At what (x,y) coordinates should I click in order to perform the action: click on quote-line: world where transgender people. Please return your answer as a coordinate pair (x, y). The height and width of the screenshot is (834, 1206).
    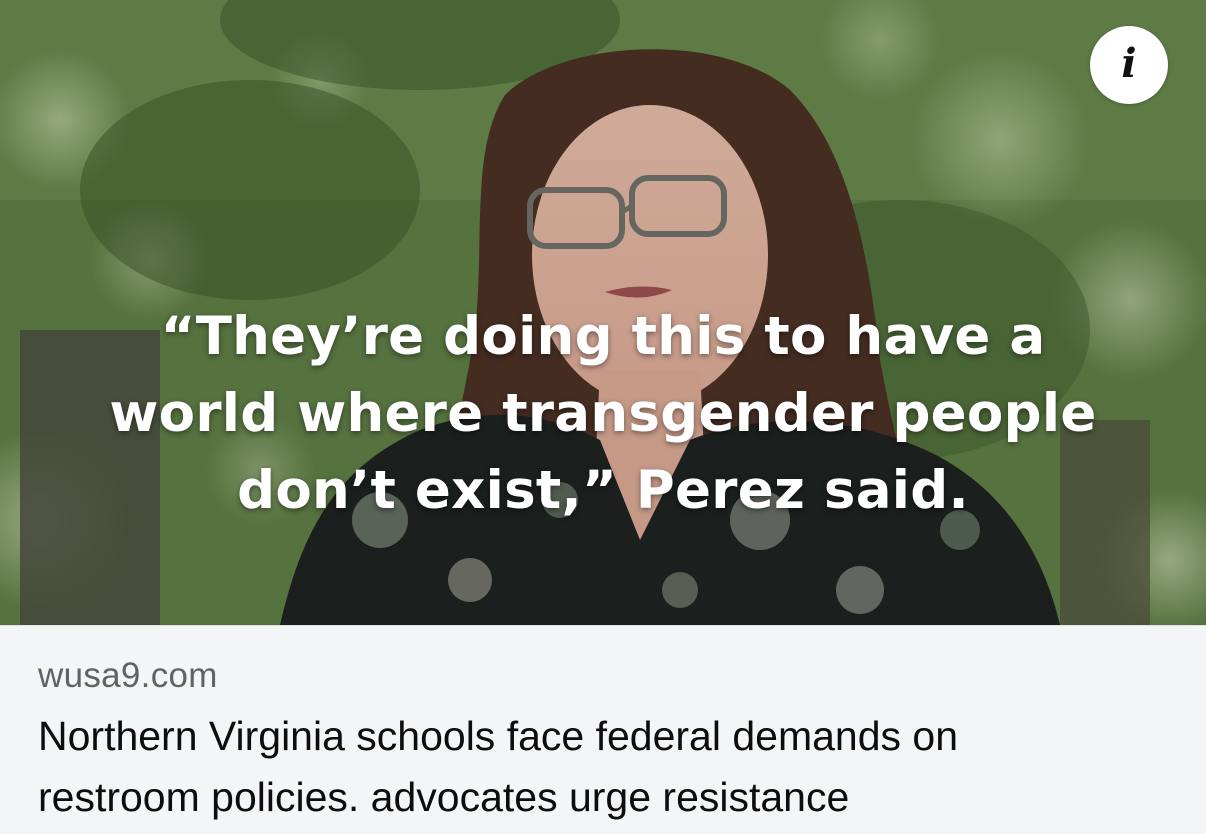
    Looking at the image, I should click on (603, 413).